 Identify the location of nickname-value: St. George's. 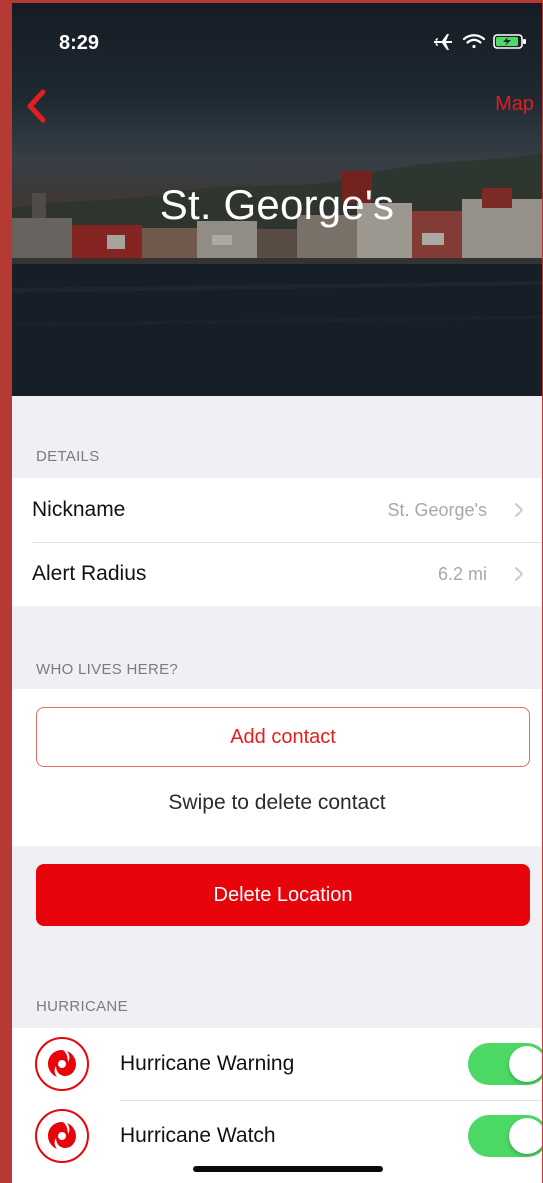
(437, 509).